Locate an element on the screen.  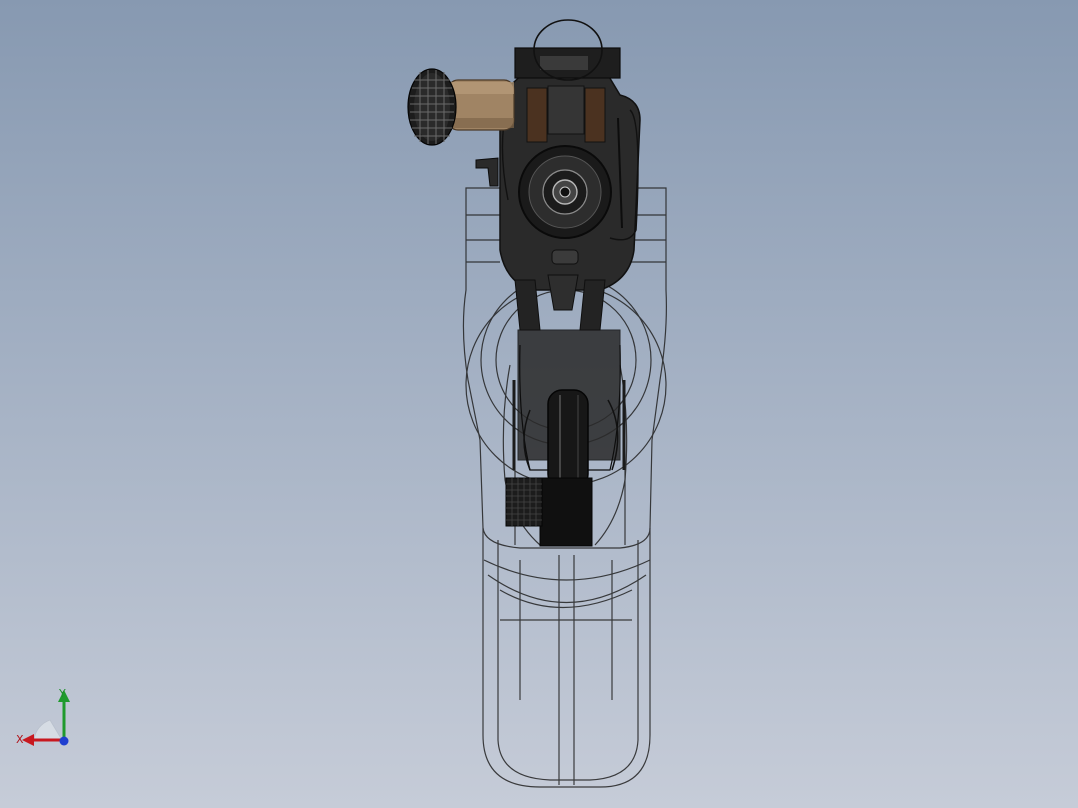
grip-outline is located at coordinates (566, 658).